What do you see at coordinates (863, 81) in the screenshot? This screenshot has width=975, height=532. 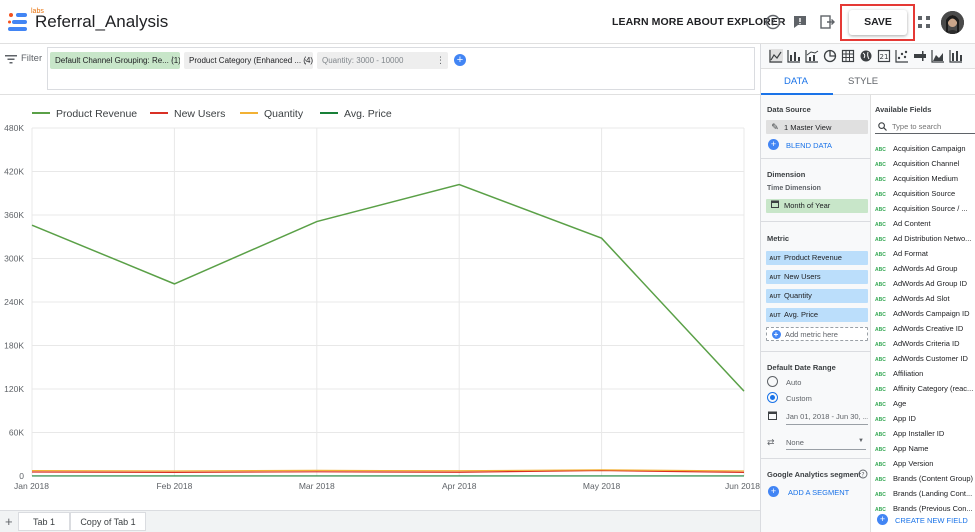 I see `tab-style: STYLE` at bounding box center [863, 81].